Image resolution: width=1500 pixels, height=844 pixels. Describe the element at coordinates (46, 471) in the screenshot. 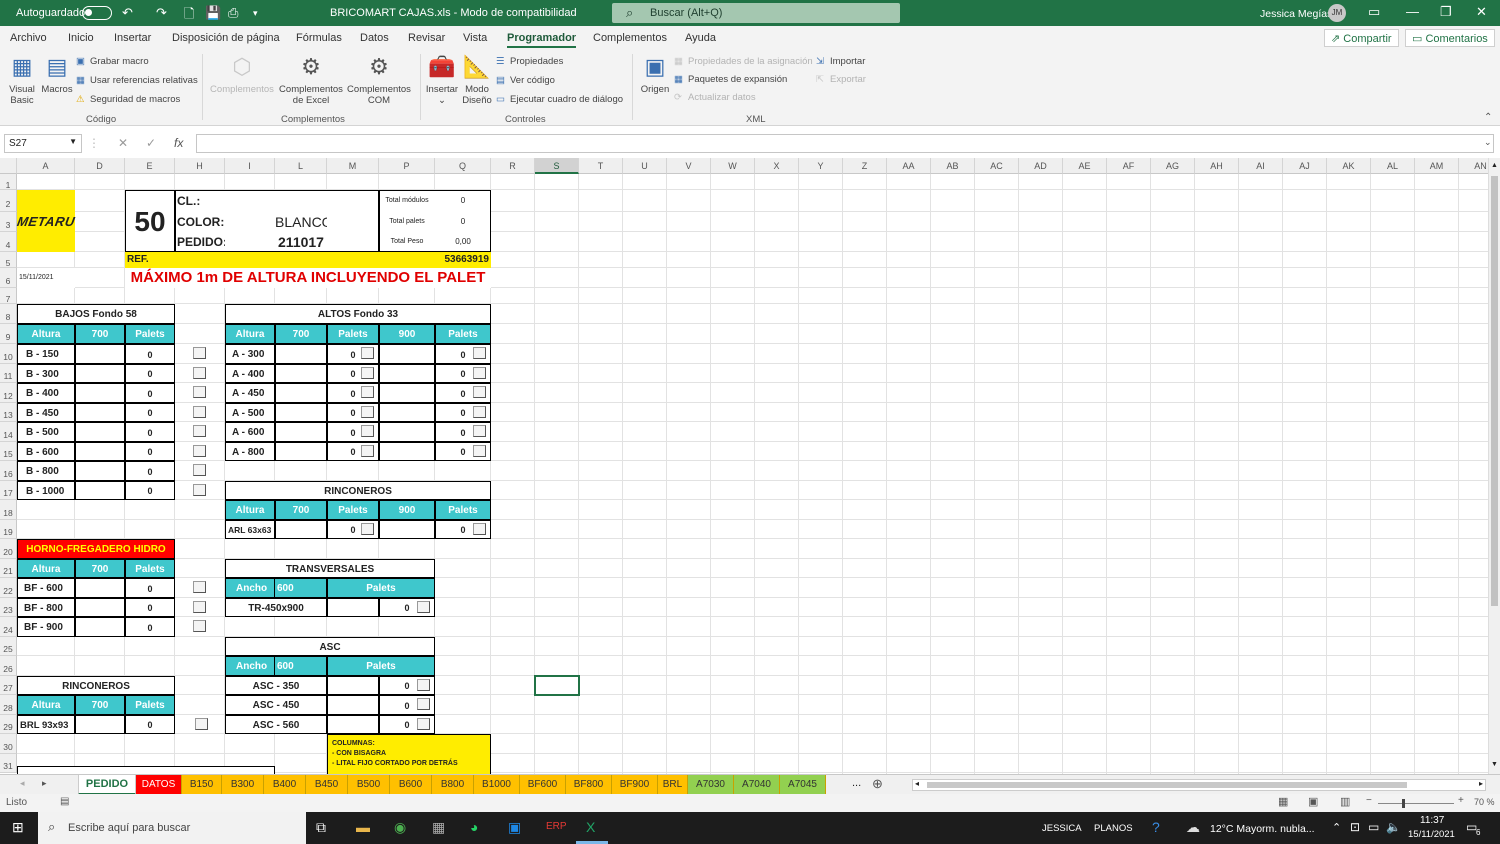

I see `bajos-row-label: B - 800` at that location.